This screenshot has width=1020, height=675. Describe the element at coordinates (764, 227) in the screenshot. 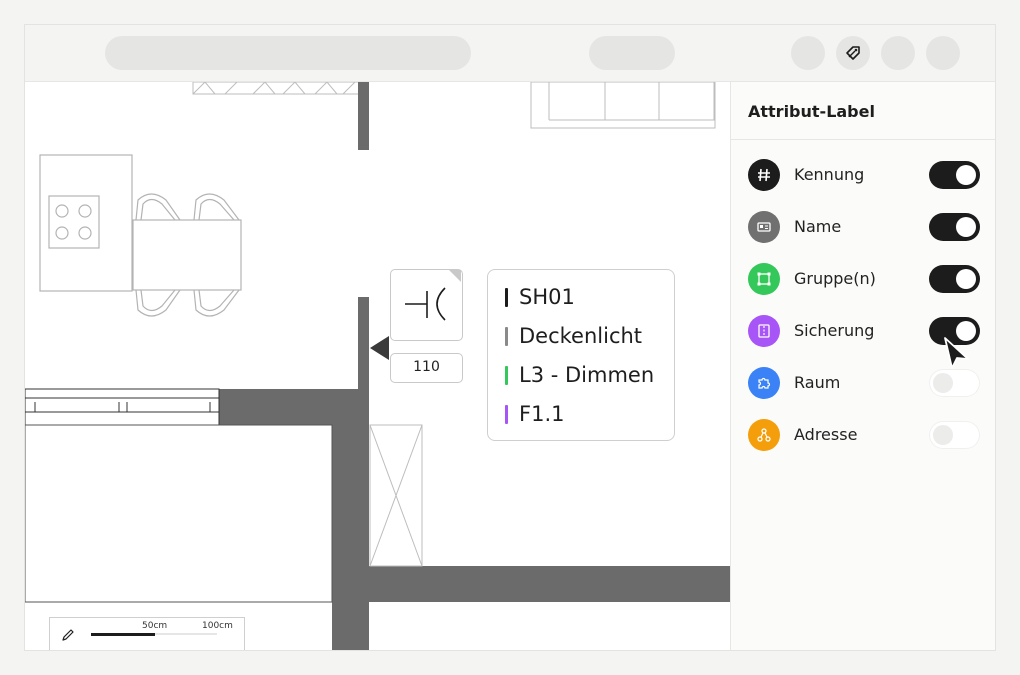

I see `id-card-icon` at that location.